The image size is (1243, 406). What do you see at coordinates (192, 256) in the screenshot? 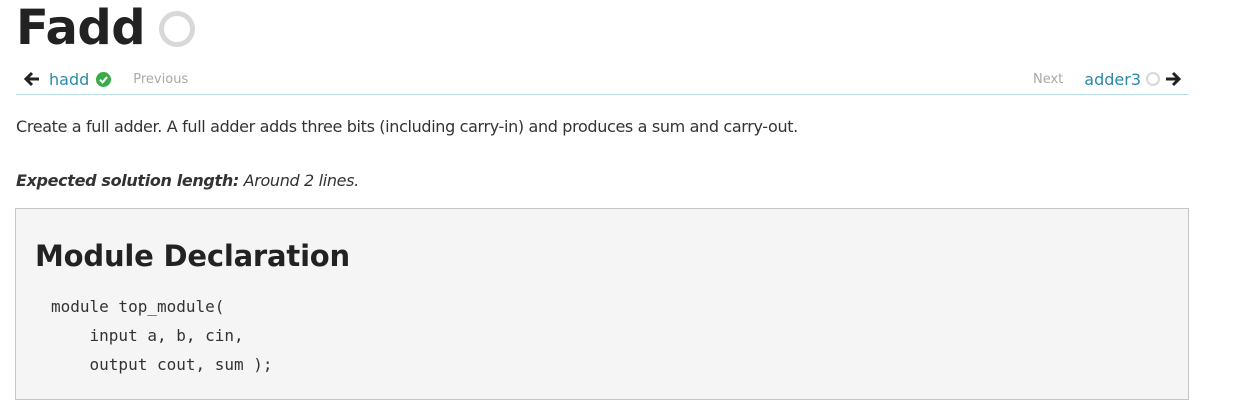
I see `module-declaration-heading: Module Declaration` at bounding box center [192, 256].